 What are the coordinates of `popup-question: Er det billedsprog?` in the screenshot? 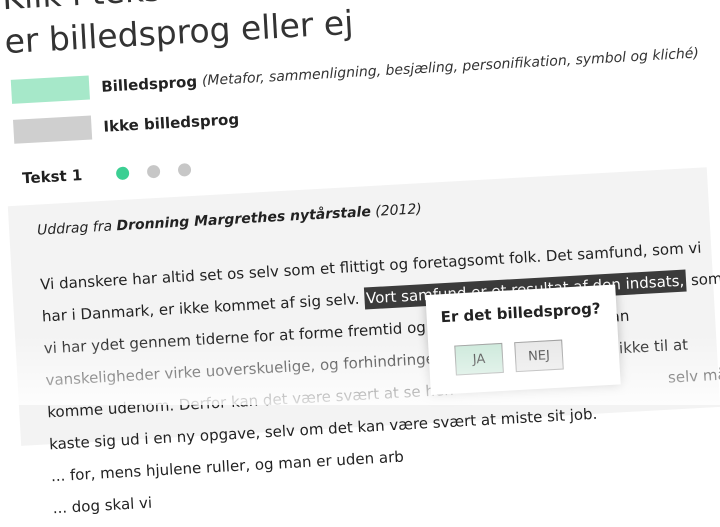 It's located at (520, 313).